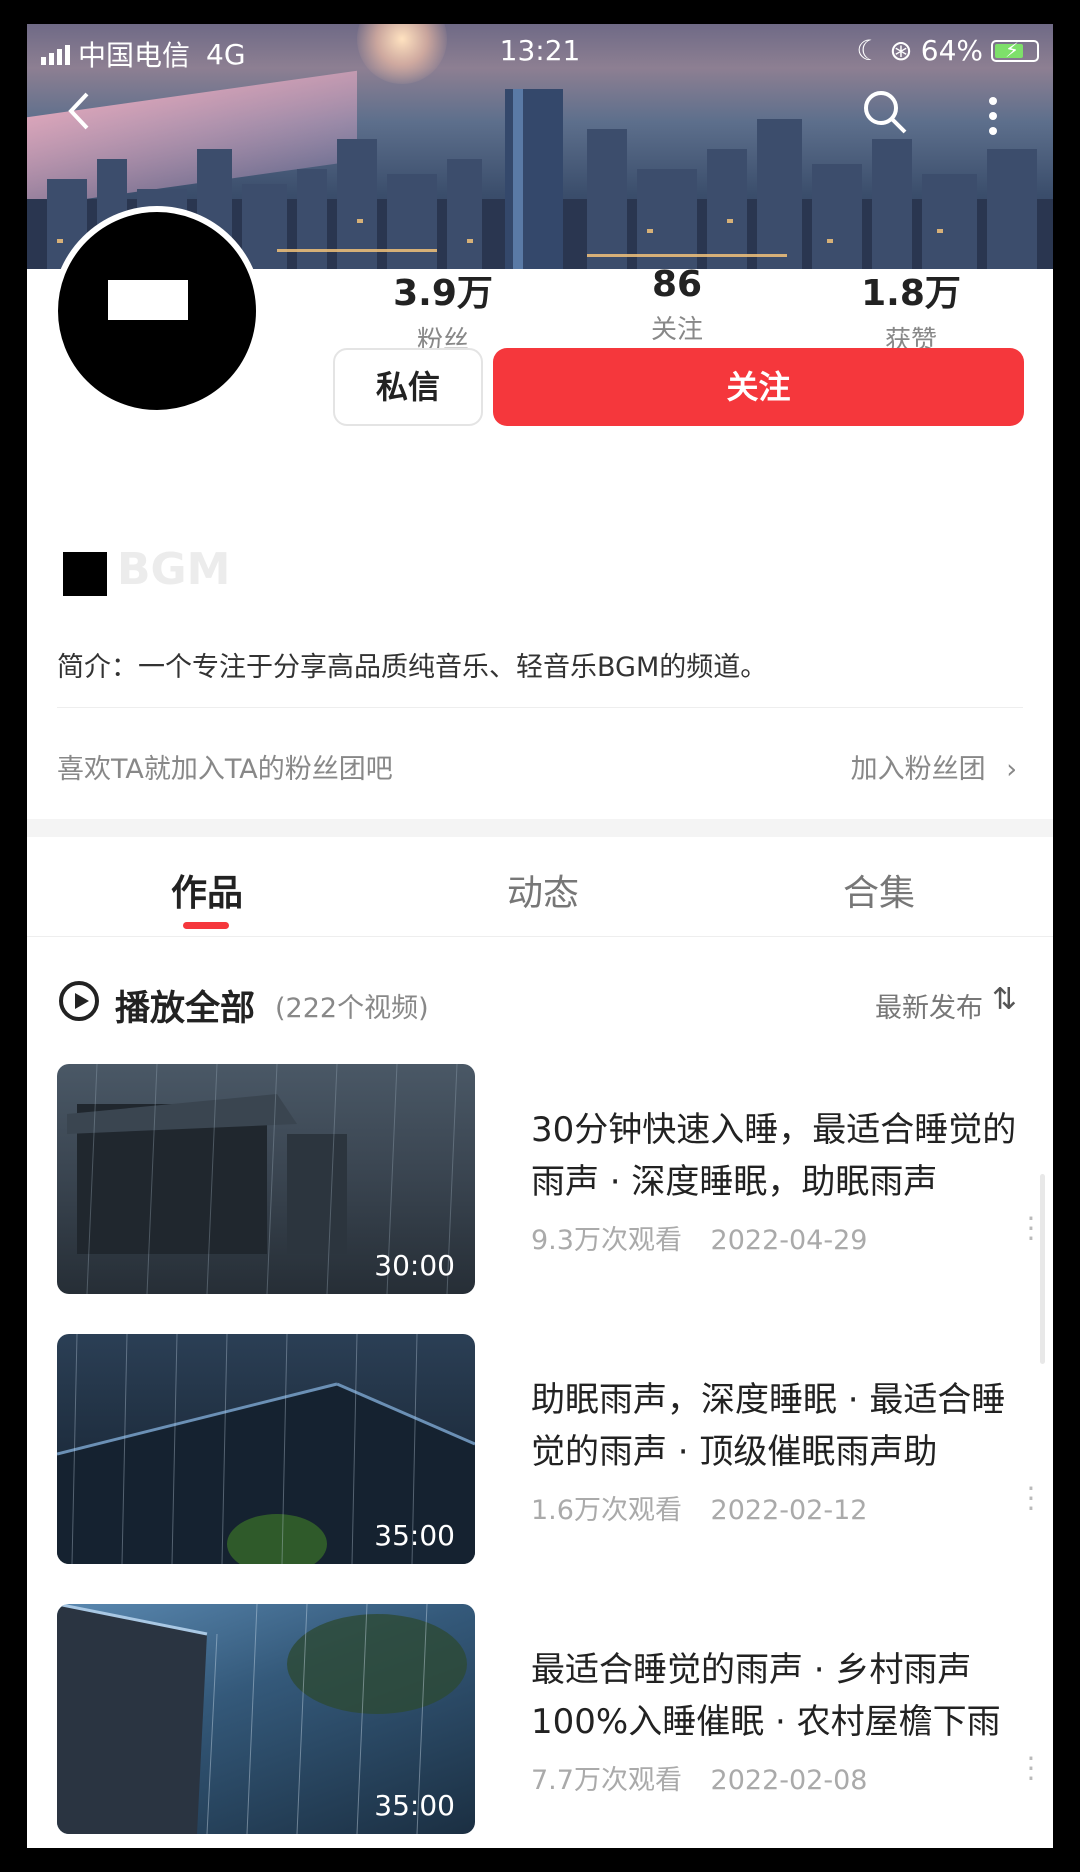 The width and height of the screenshot is (1080, 1872). Describe the element at coordinates (781, 1156) in the screenshot. I see `video-title: 30分钟快速入睡，最适合睡觉的雨声 · 深度睡眠，助眠雨声` at that location.